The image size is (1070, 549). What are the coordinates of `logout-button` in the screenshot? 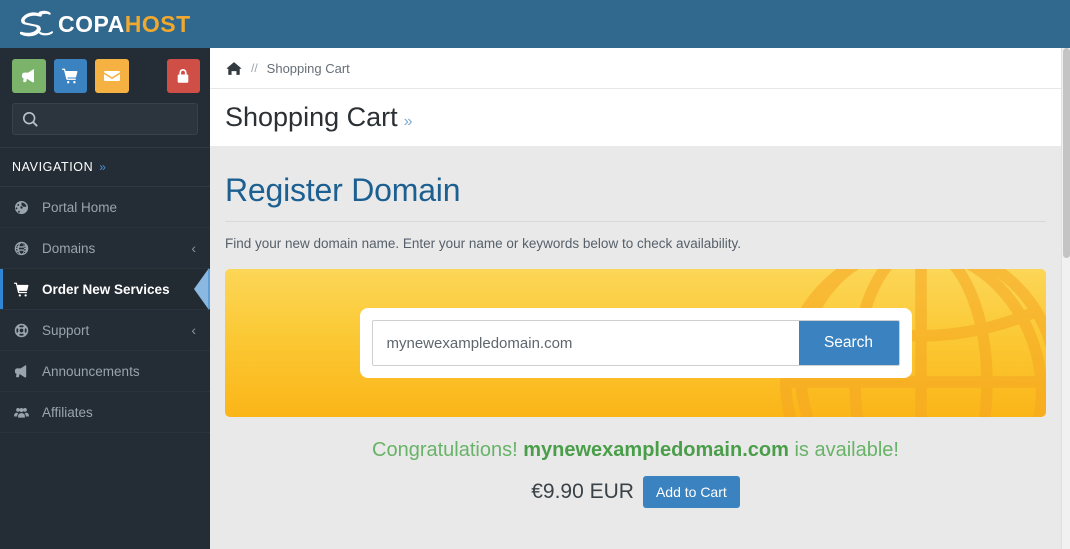 It's located at (183, 75).